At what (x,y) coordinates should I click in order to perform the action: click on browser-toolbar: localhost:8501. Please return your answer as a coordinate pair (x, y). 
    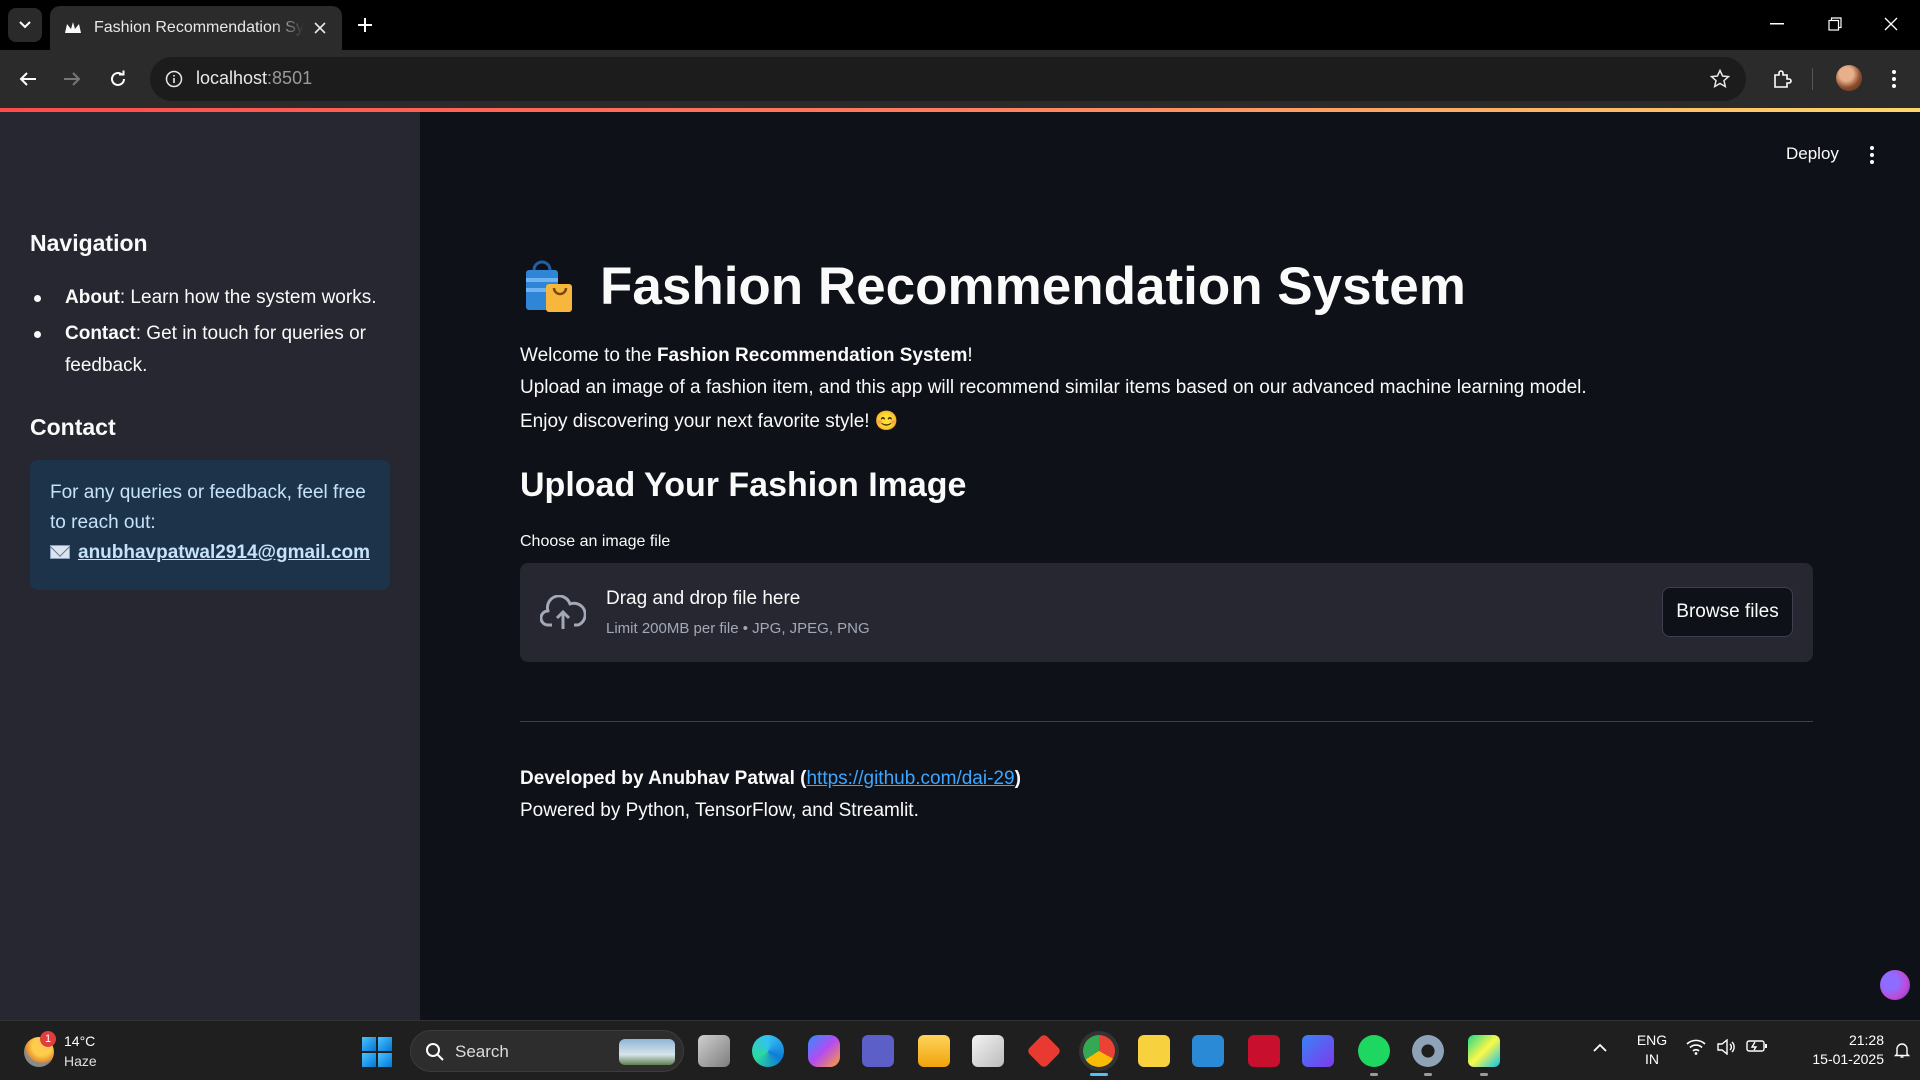
    Looking at the image, I should click on (960, 79).